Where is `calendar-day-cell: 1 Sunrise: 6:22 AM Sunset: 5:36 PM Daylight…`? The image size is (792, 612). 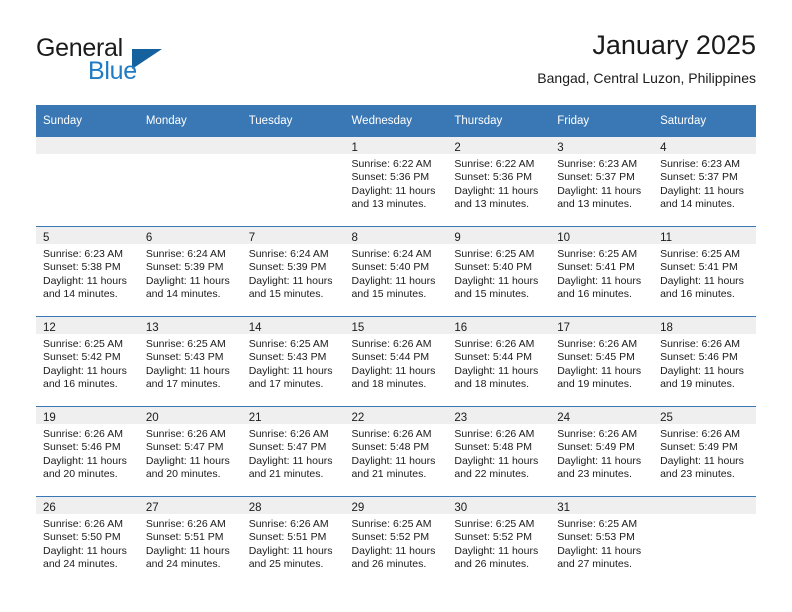
calendar-day-cell: 1 Sunrise: 6:22 AM Sunset: 5:36 PM Daylight… is located at coordinates (396, 182).